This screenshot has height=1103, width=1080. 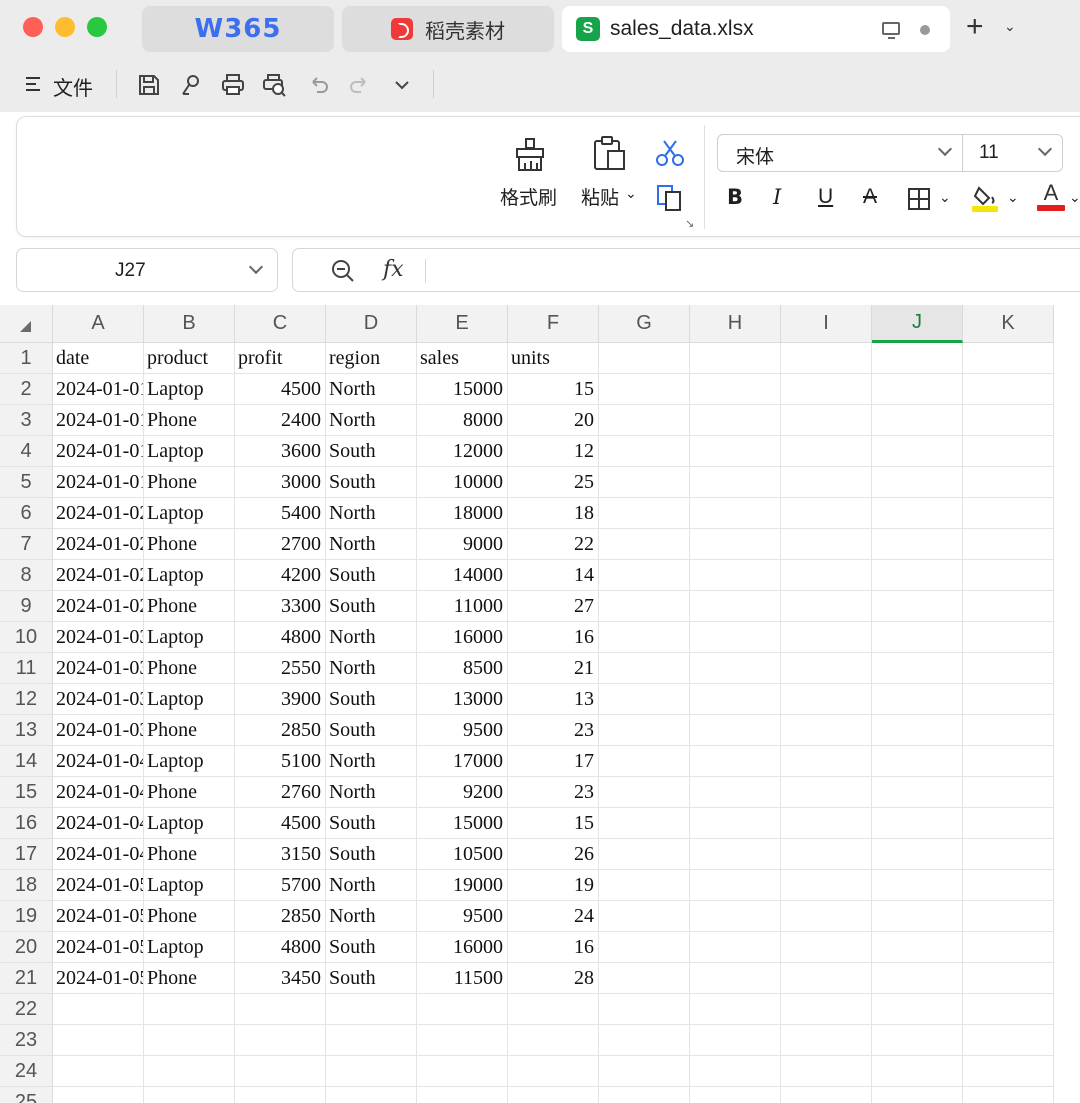 I want to click on redo-icon, so click(x=360, y=85).